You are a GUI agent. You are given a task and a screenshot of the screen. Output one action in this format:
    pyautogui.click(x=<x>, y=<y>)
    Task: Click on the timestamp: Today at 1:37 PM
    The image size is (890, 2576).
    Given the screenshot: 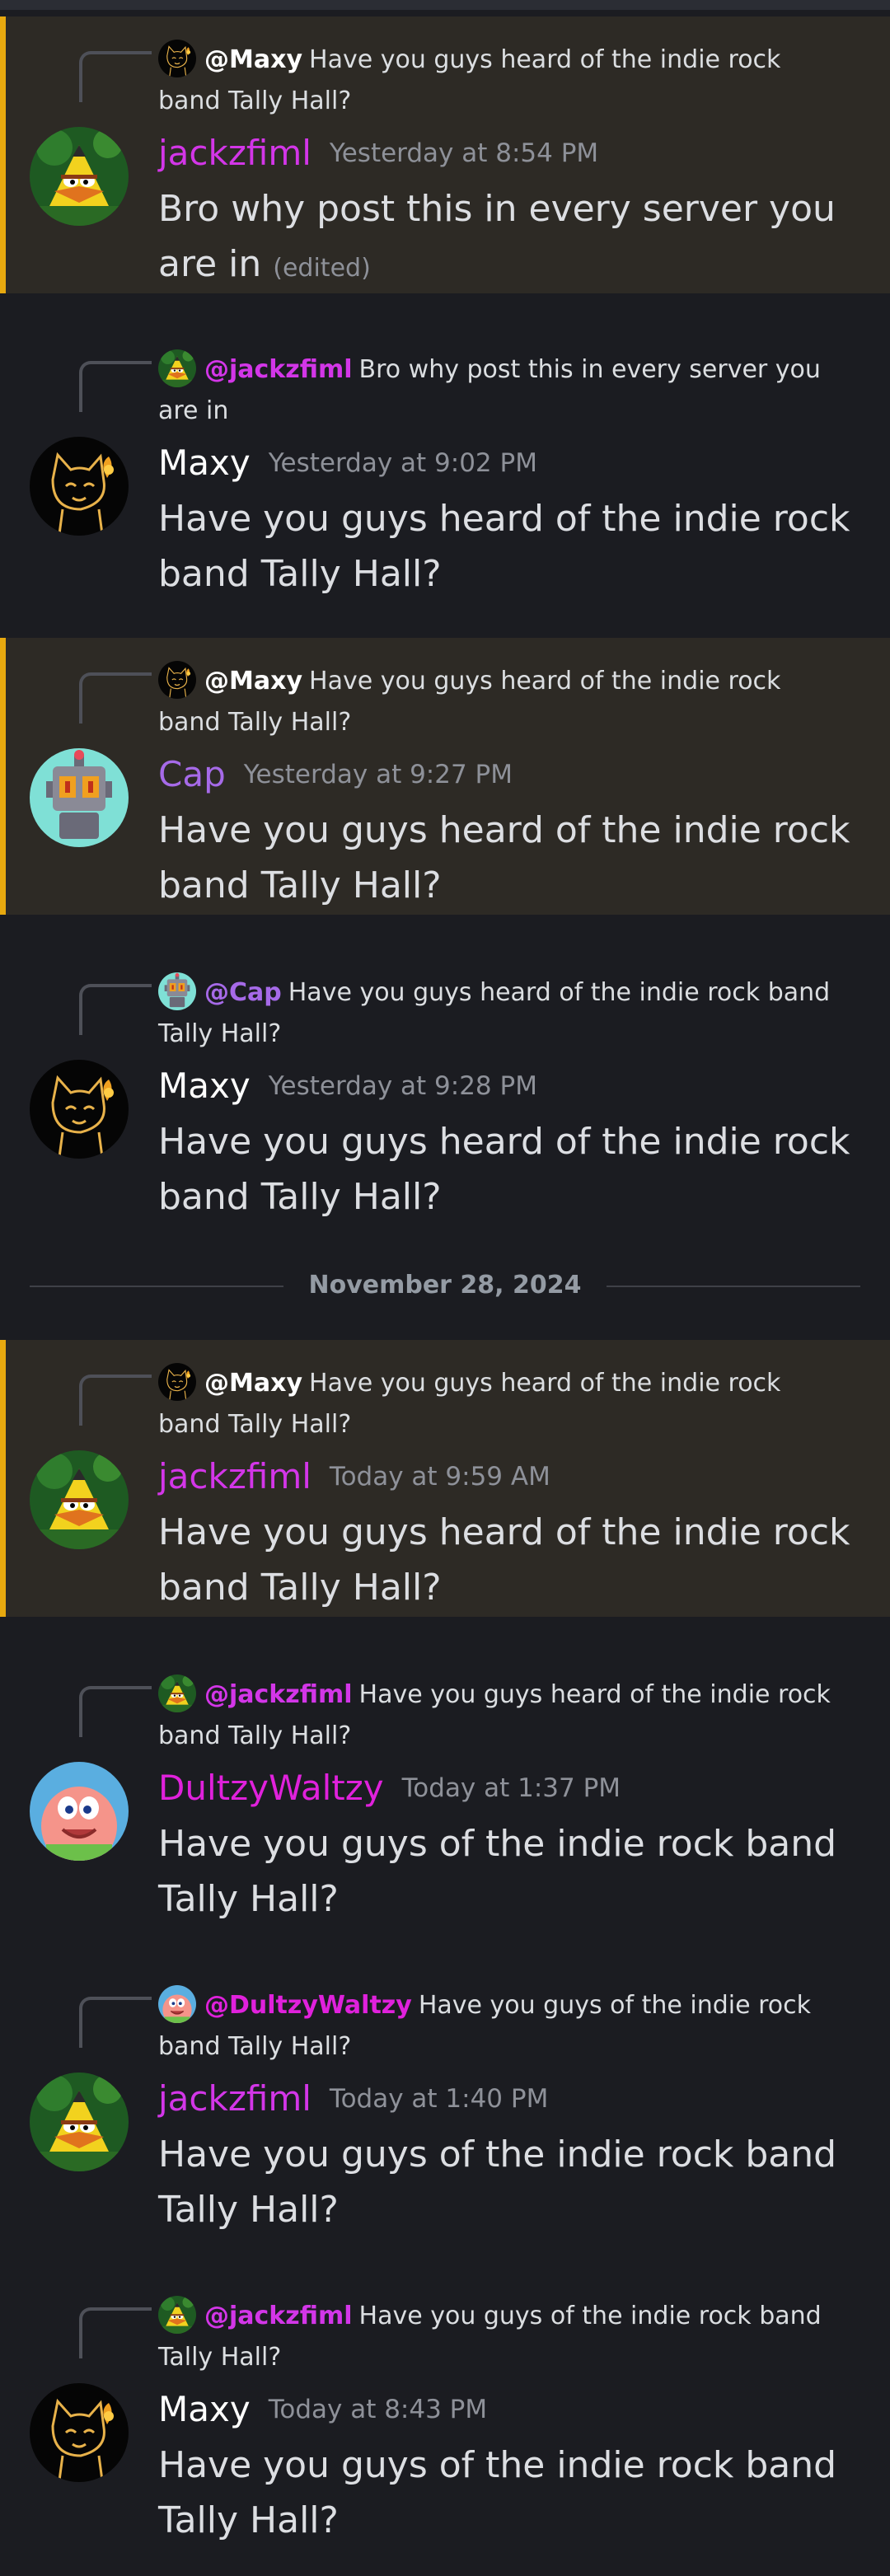 What is the action you would take?
    pyautogui.click(x=511, y=1788)
    